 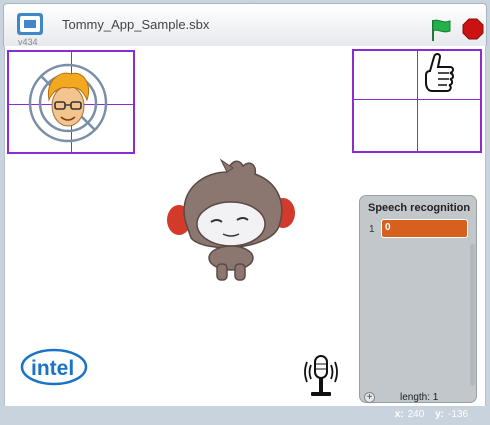 What do you see at coordinates (68, 103) in the screenshot?
I see `face-avatar-icon` at bounding box center [68, 103].